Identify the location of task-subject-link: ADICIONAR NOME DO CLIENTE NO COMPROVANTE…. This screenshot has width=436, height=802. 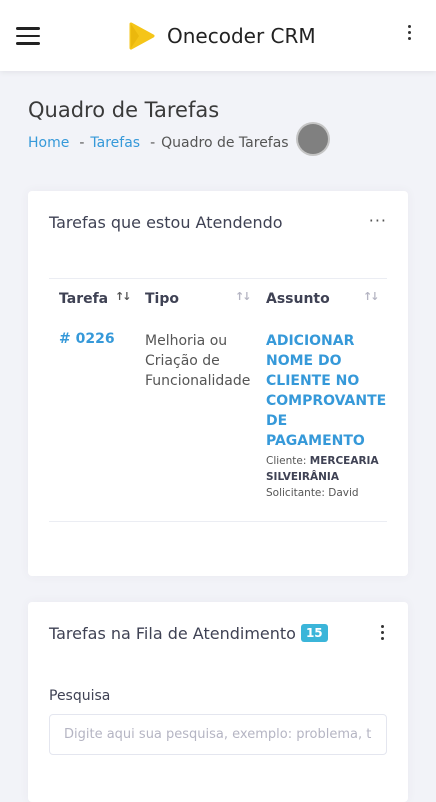
(326, 391).